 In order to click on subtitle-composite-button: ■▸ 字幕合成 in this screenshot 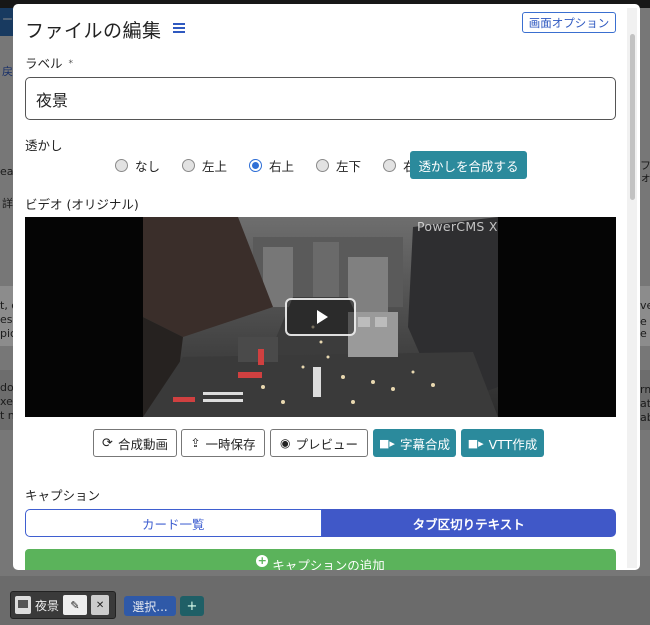, I will do `click(414, 443)`.